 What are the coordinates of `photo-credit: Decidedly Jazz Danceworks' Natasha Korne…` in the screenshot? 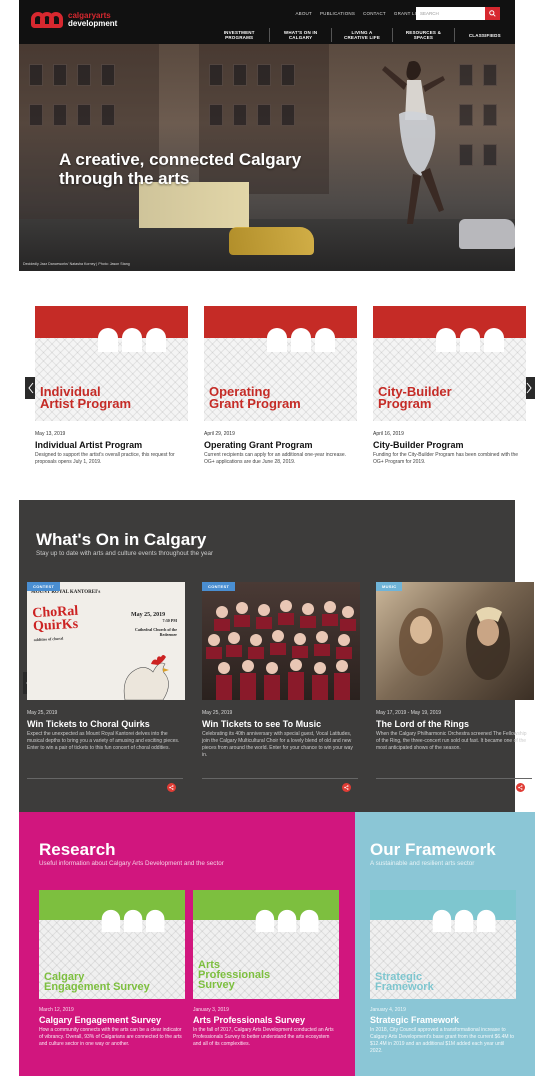 It's located at (76, 264).